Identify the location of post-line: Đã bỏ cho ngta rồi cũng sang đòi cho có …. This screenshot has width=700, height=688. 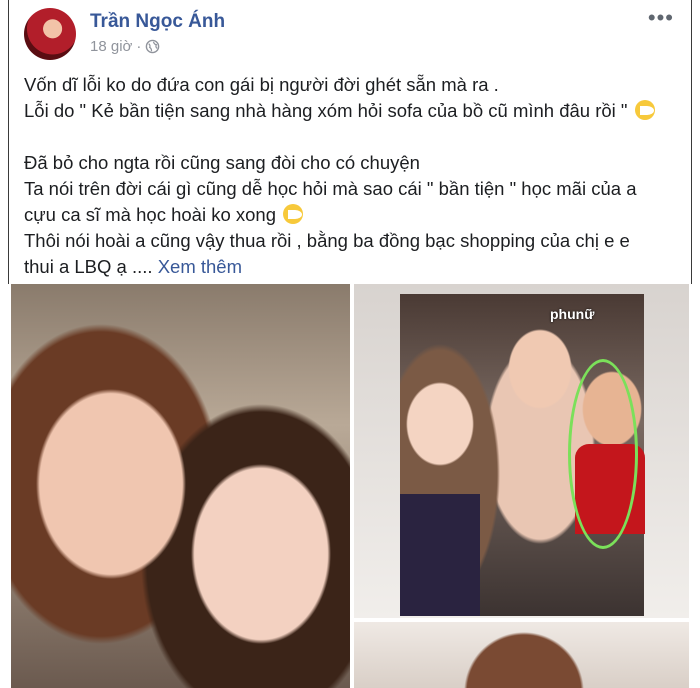
(222, 162).